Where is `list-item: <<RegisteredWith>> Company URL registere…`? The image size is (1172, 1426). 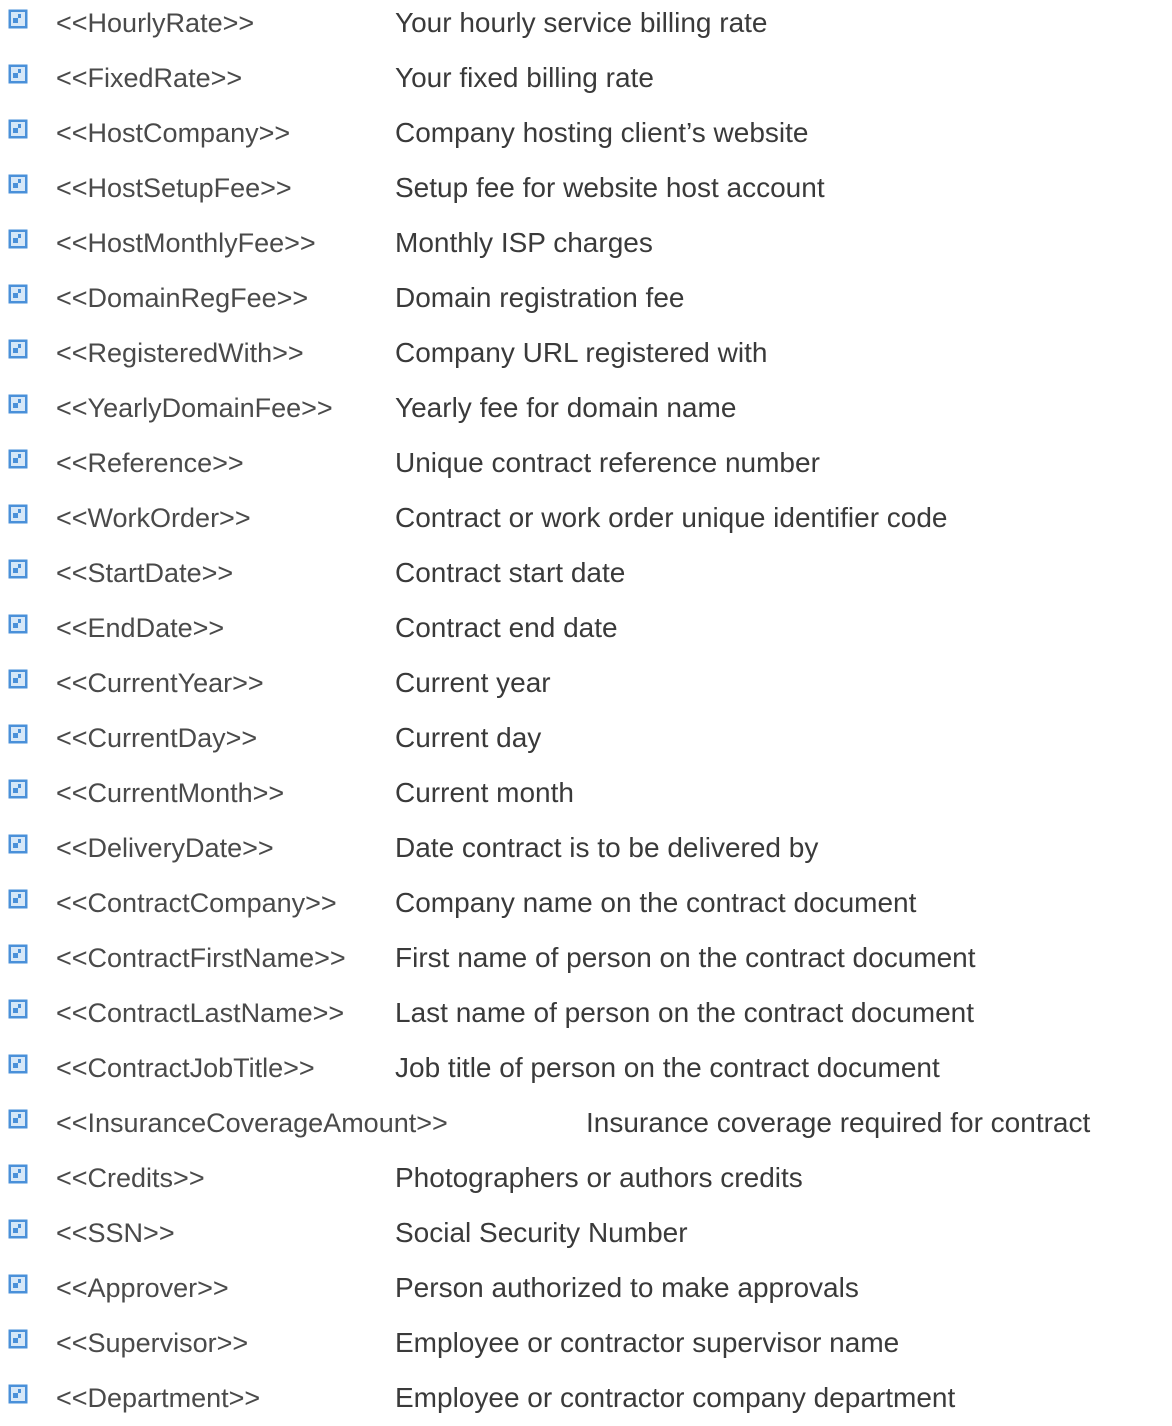 list-item: <<RegisteredWith>> Company URL registere… is located at coordinates (586, 353).